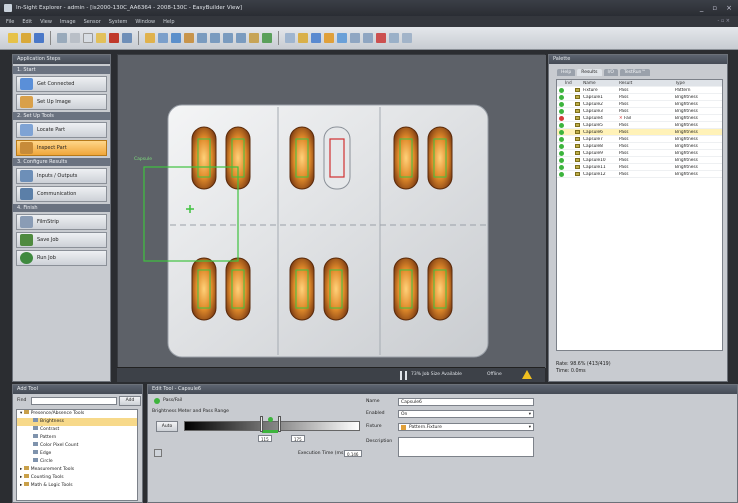 The width and height of the screenshot is (738, 503). I want to click on table-row: Capsule10 Pass Brightness, so click(639, 160).